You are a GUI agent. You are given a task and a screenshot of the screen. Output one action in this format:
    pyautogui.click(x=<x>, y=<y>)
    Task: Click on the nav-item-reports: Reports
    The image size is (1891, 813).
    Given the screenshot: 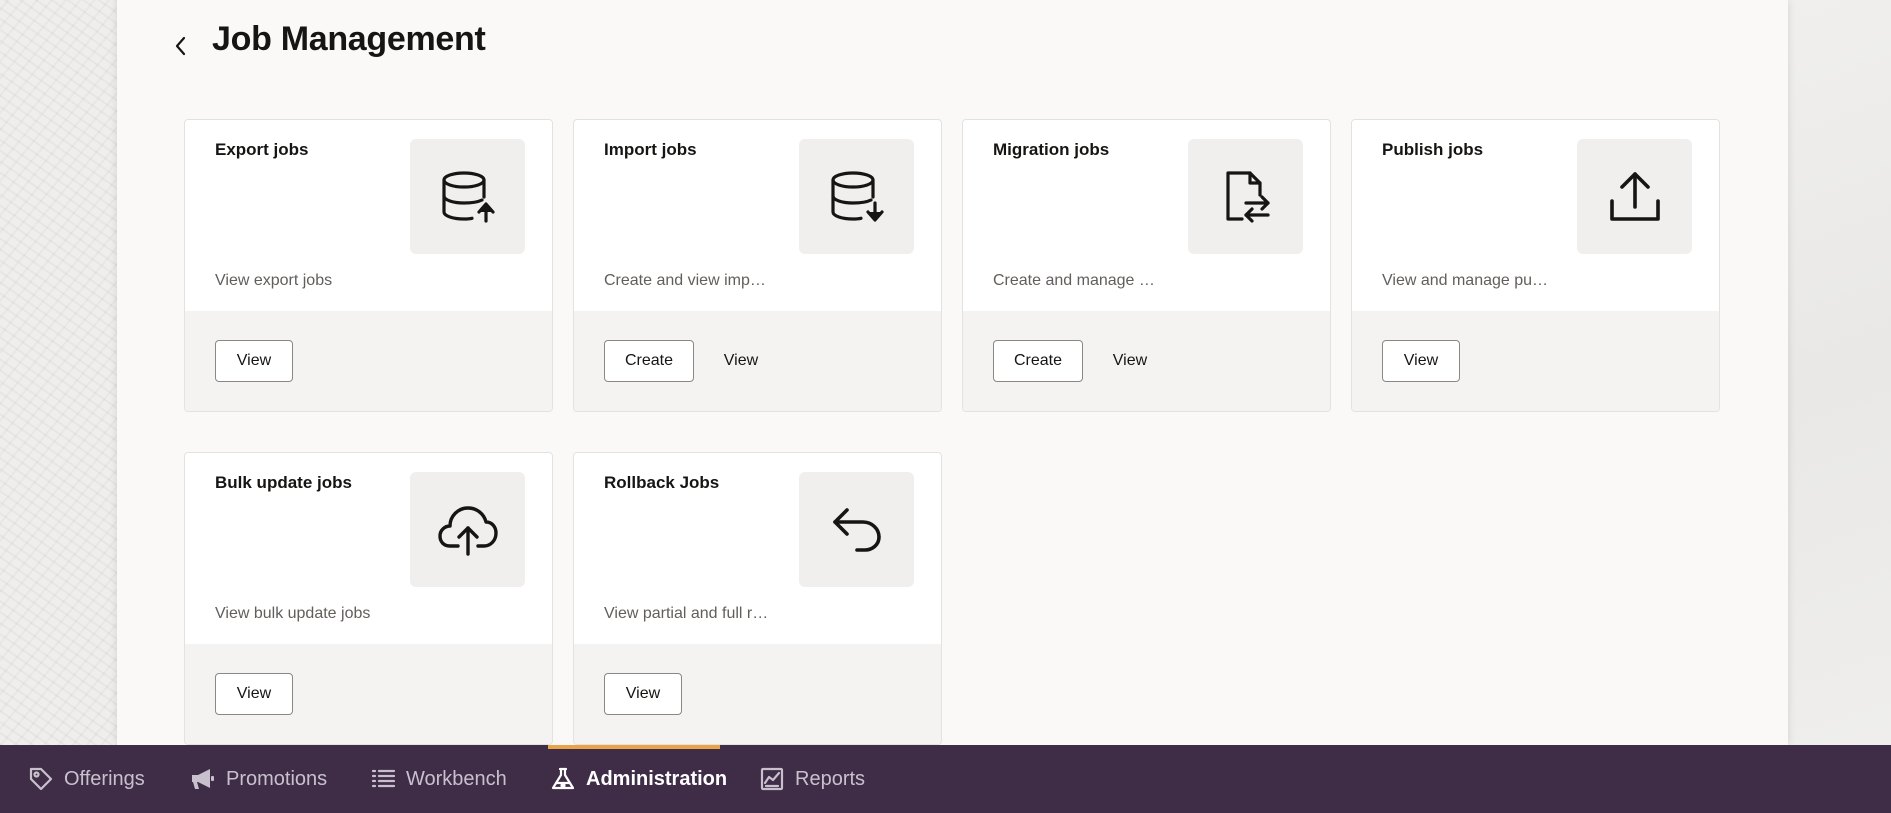 What is the action you would take?
    pyautogui.click(x=812, y=779)
    